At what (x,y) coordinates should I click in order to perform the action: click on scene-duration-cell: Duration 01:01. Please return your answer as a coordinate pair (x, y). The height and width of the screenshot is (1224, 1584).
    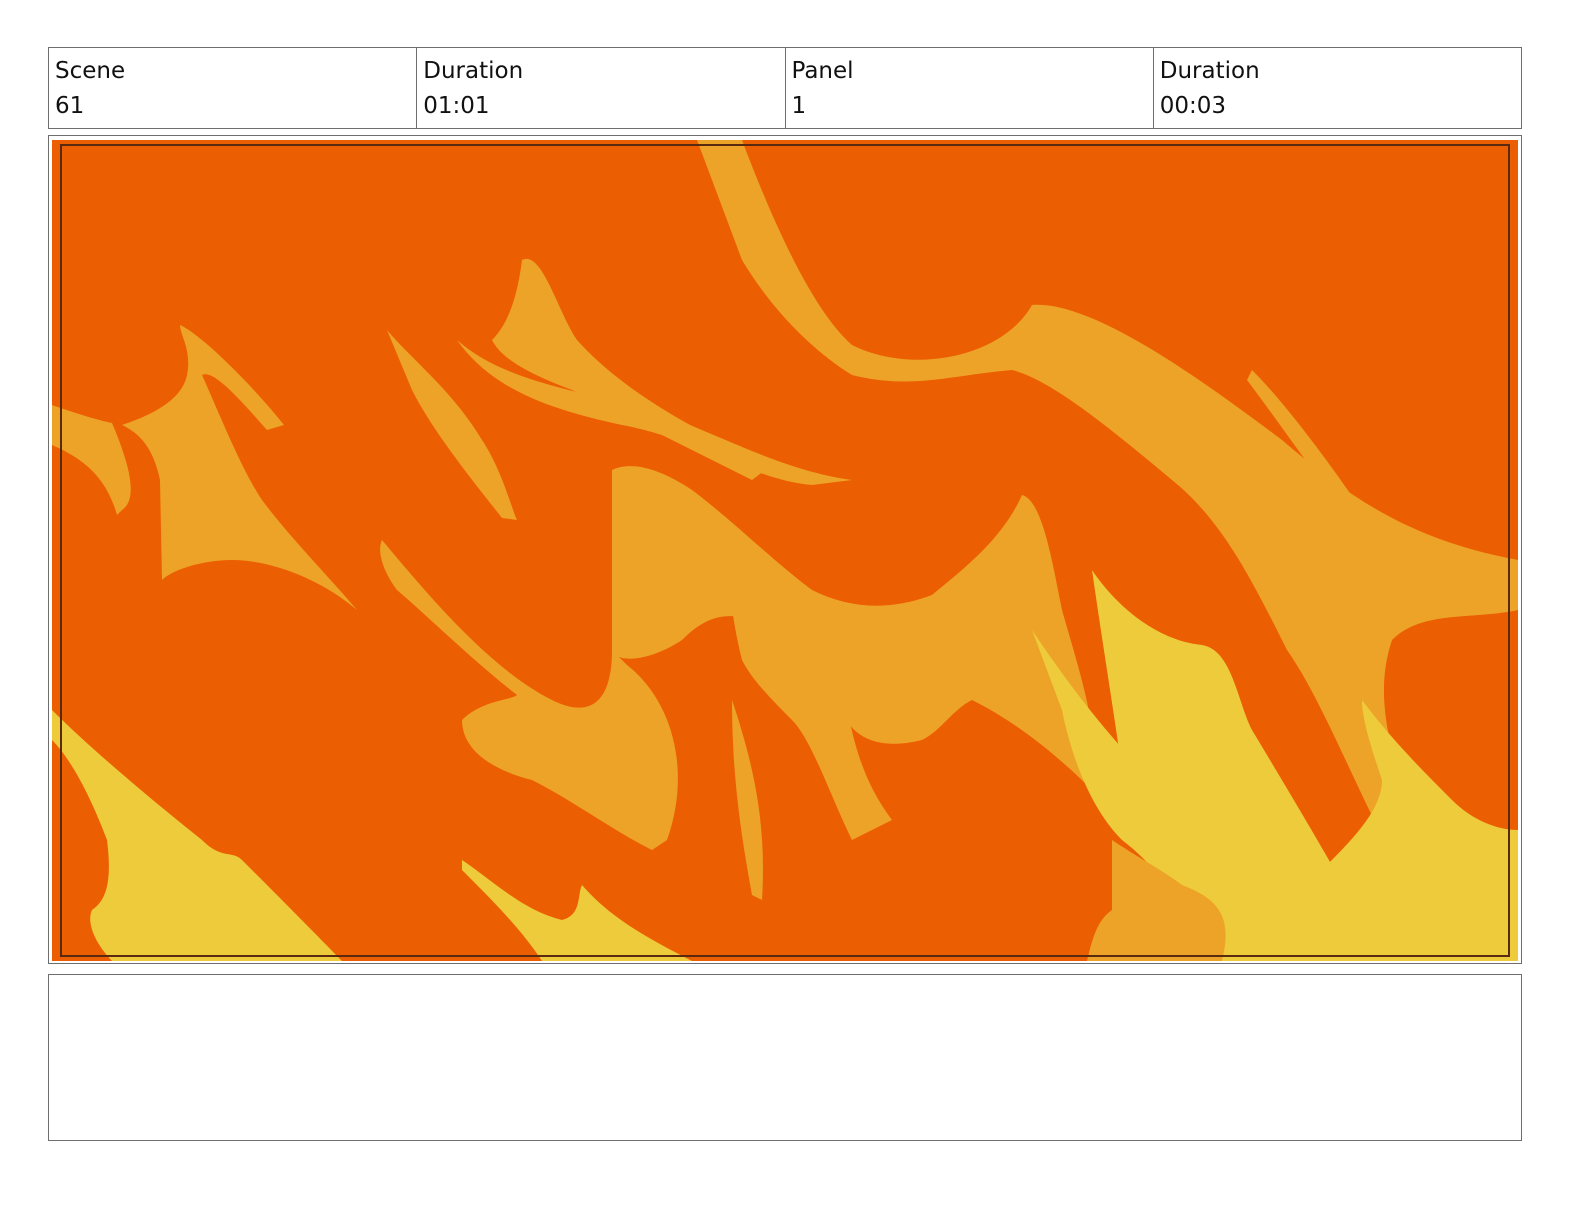
    Looking at the image, I should click on (601, 88).